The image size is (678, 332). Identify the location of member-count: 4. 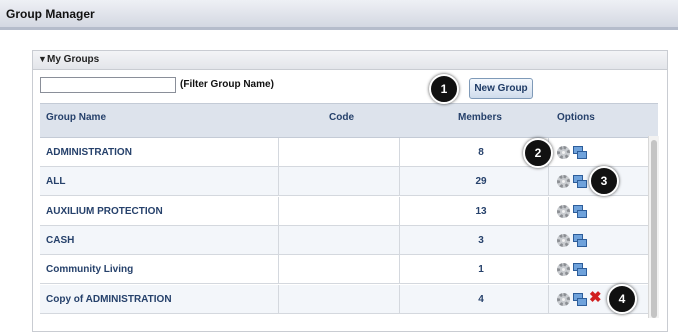
(481, 299).